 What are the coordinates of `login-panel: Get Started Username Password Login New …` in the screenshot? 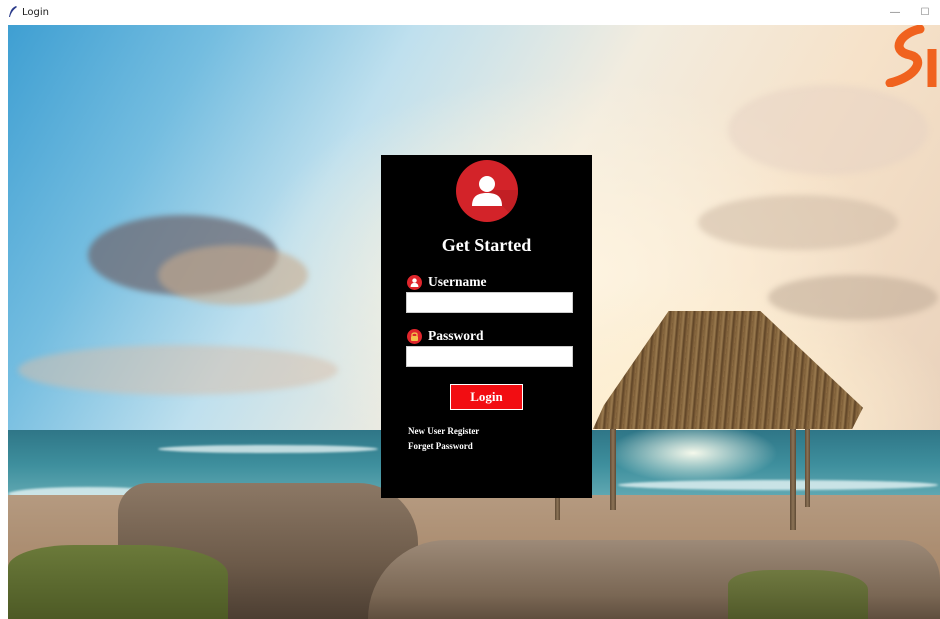 It's located at (486, 326).